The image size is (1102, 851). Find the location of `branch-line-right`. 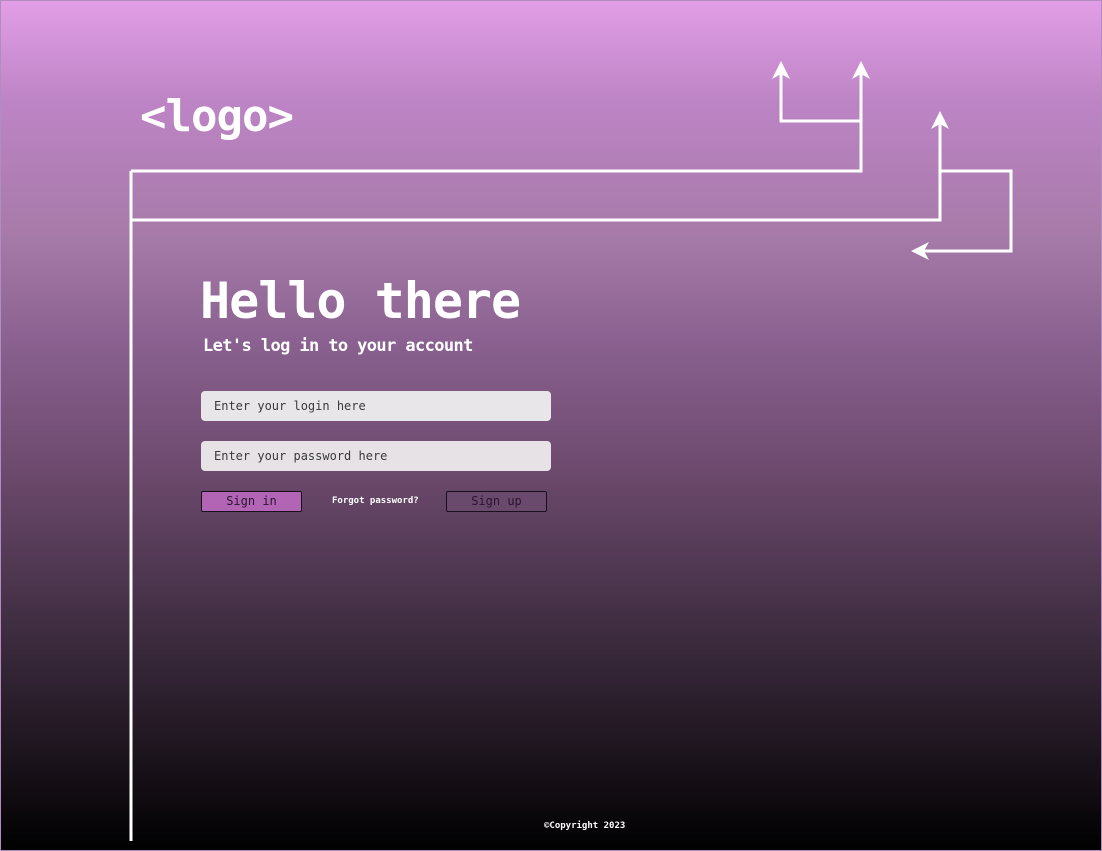

branch-line-right is located at coordinates (968, 211).